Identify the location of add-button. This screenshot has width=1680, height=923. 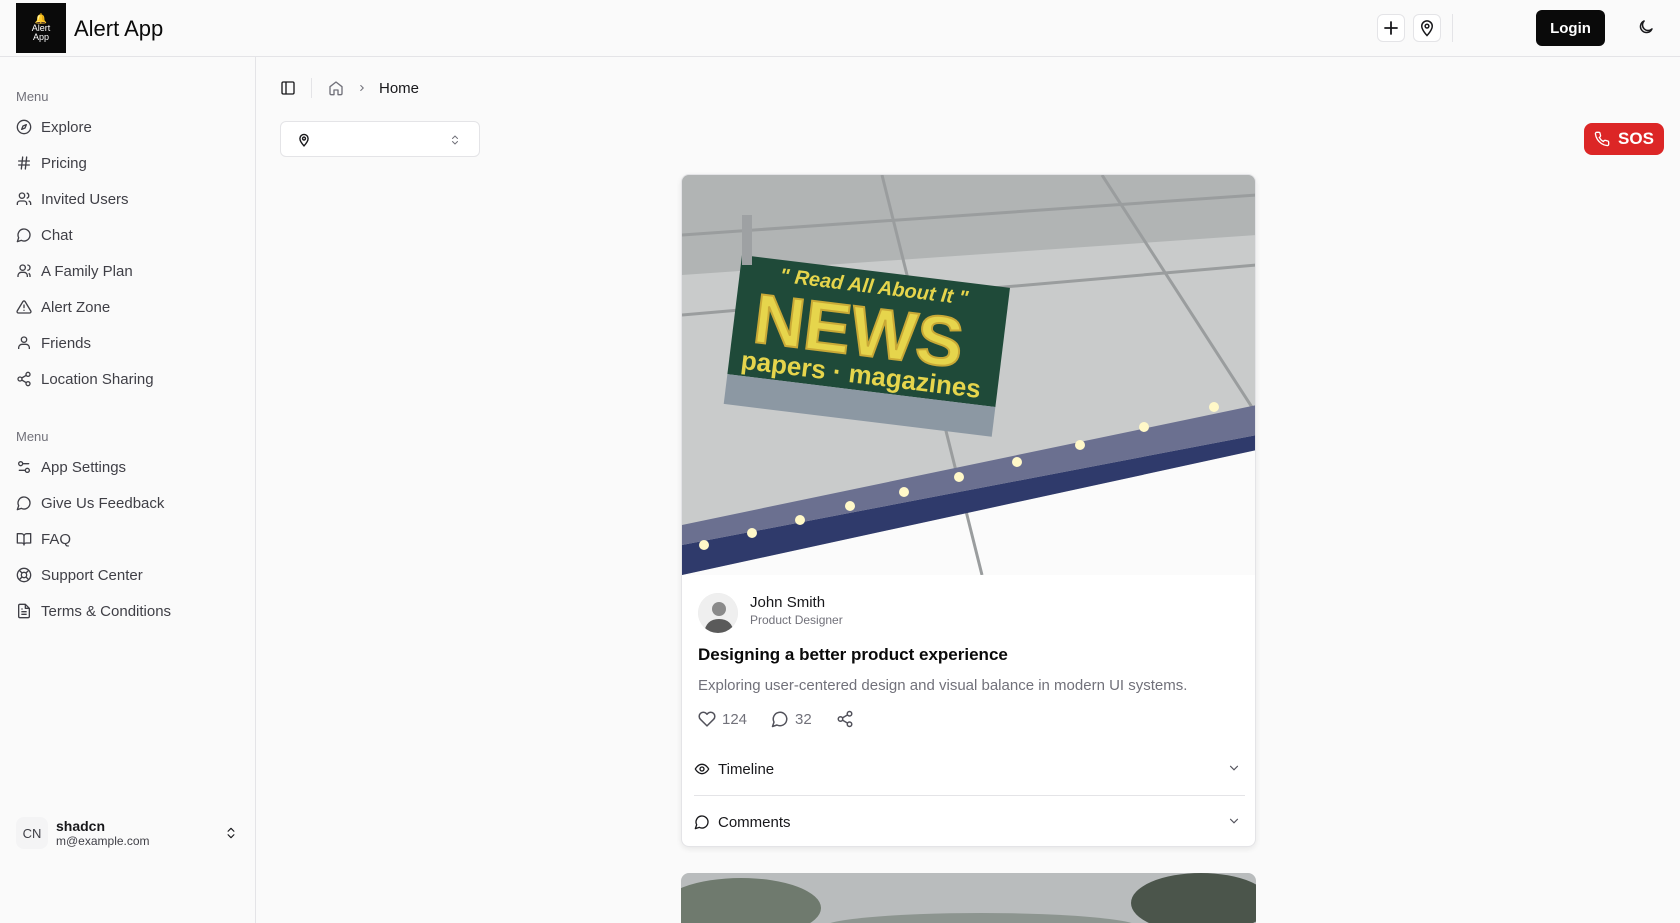
(1391, 28).